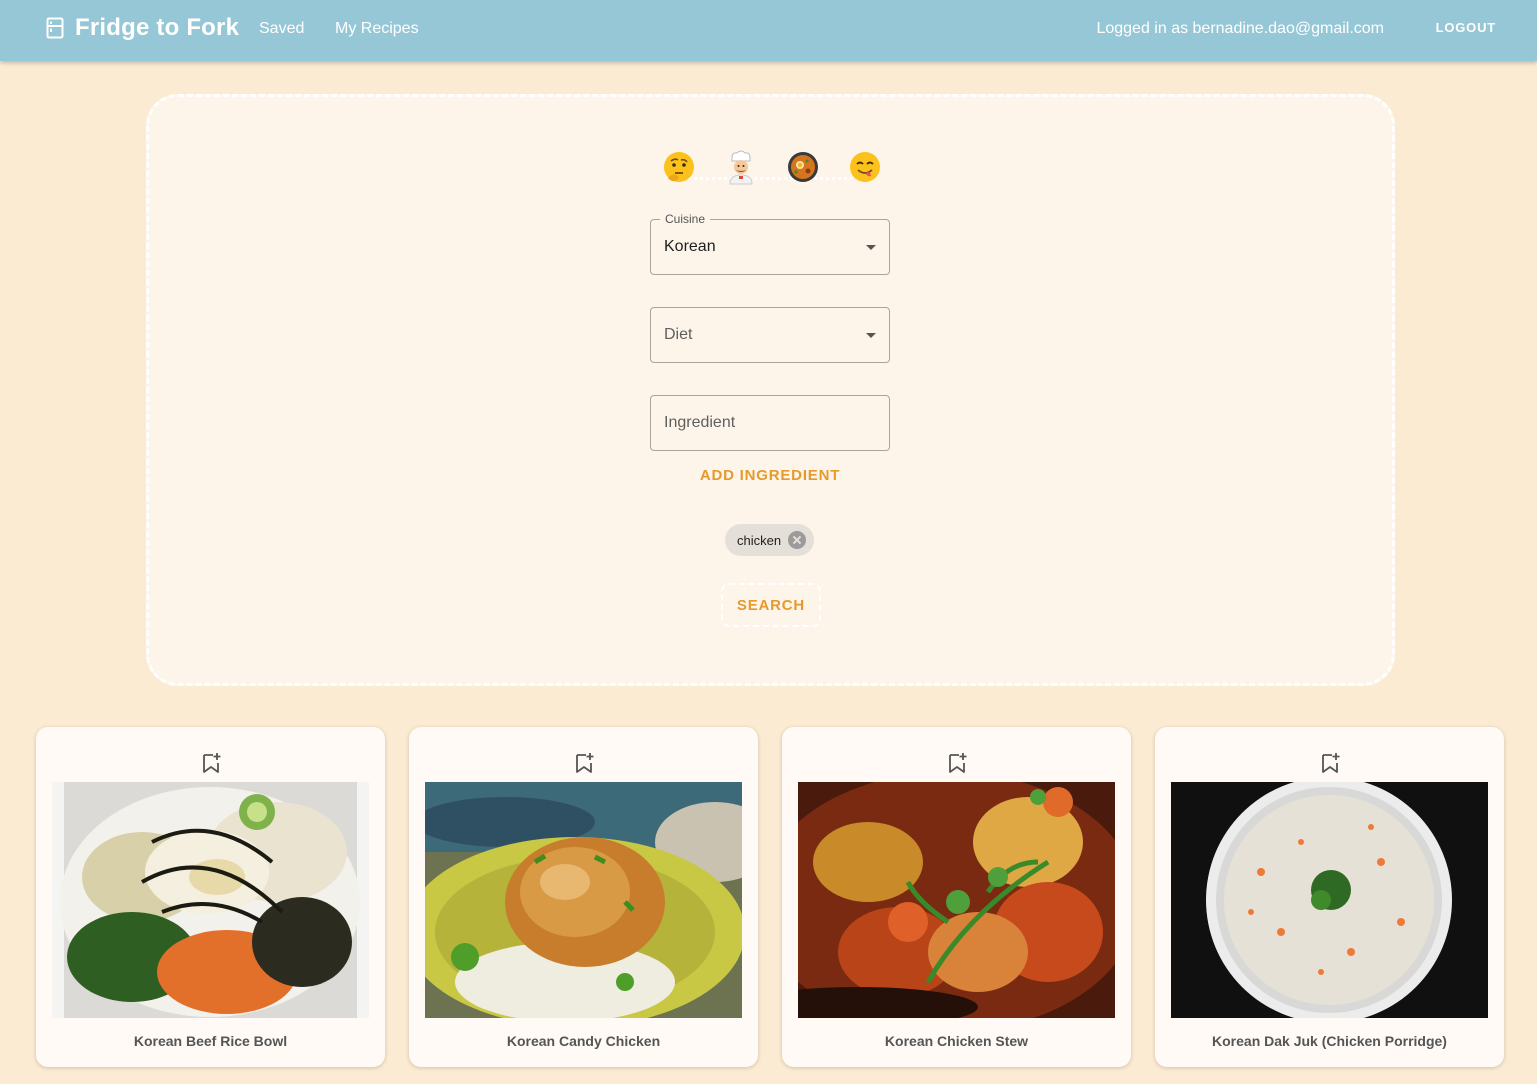  What do you see at coordinates (770, 243) in the screenshot?
I see `cuisine-select: Cuisine Korean` at bounding box center [770, 243].